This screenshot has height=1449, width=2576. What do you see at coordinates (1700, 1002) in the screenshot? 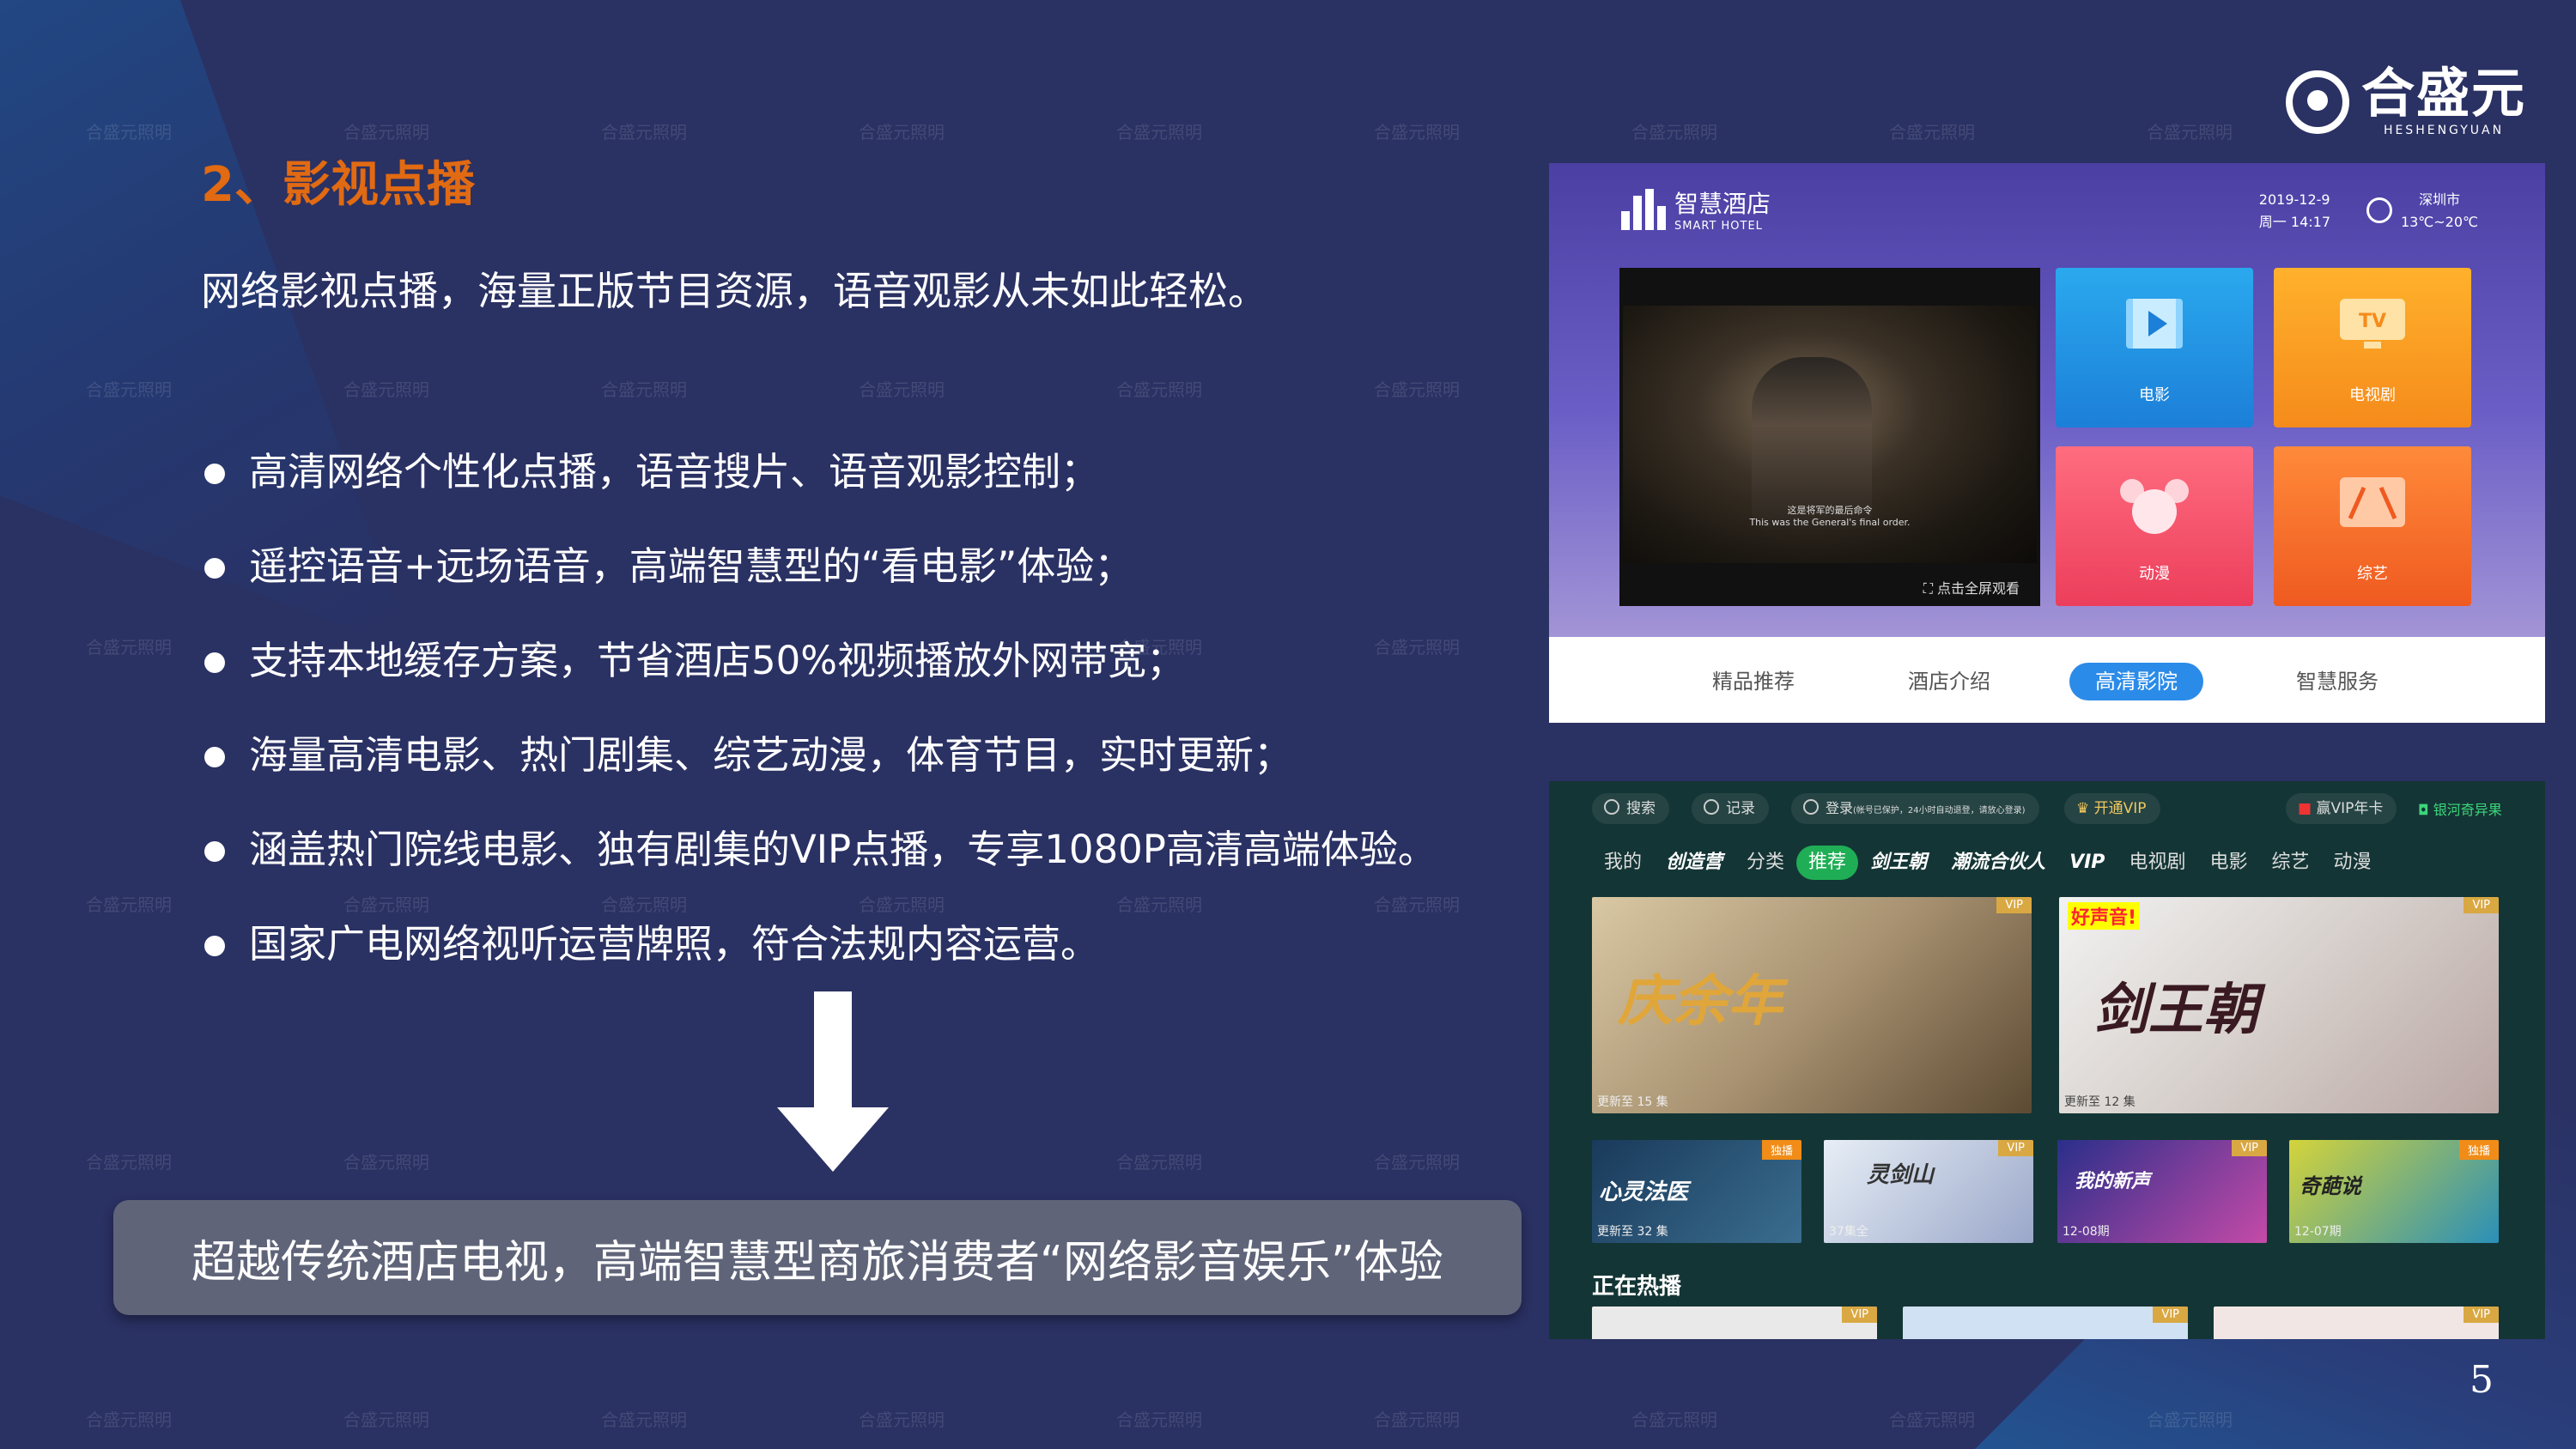
I see `poster-title: 庆余年` at bounding box center [1700, 1002].